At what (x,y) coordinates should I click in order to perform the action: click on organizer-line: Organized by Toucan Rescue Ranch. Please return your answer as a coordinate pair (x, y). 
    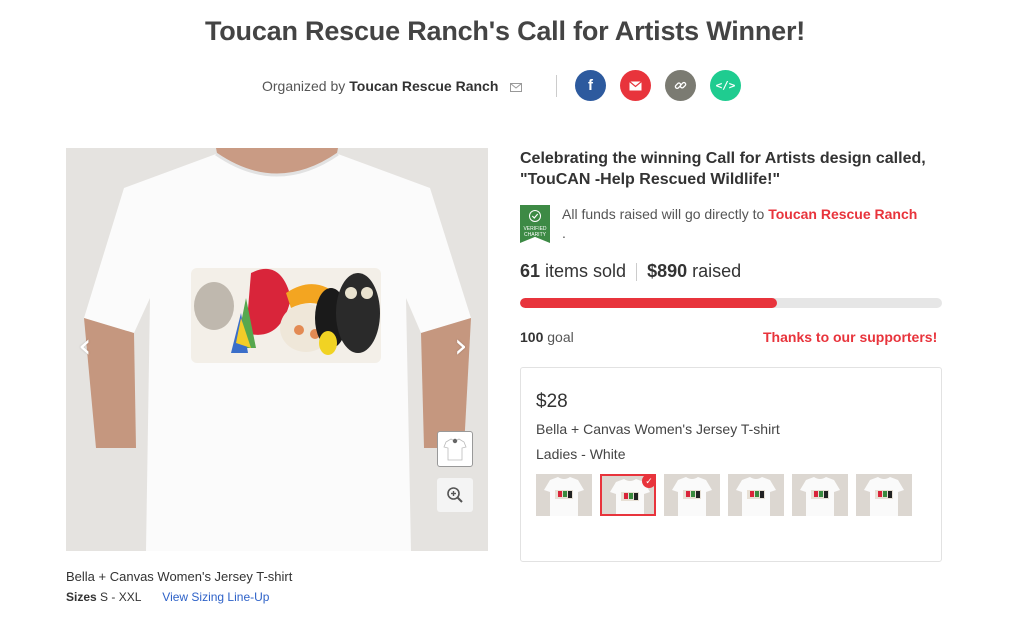
    Looking at the image, I should click on (392, 86).